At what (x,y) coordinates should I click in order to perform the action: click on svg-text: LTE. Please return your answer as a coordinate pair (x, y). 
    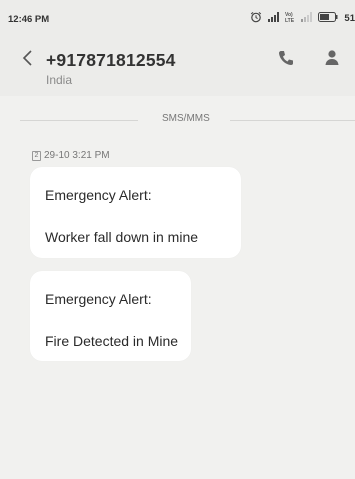
    Looking at the image, I should click on (290, 20).